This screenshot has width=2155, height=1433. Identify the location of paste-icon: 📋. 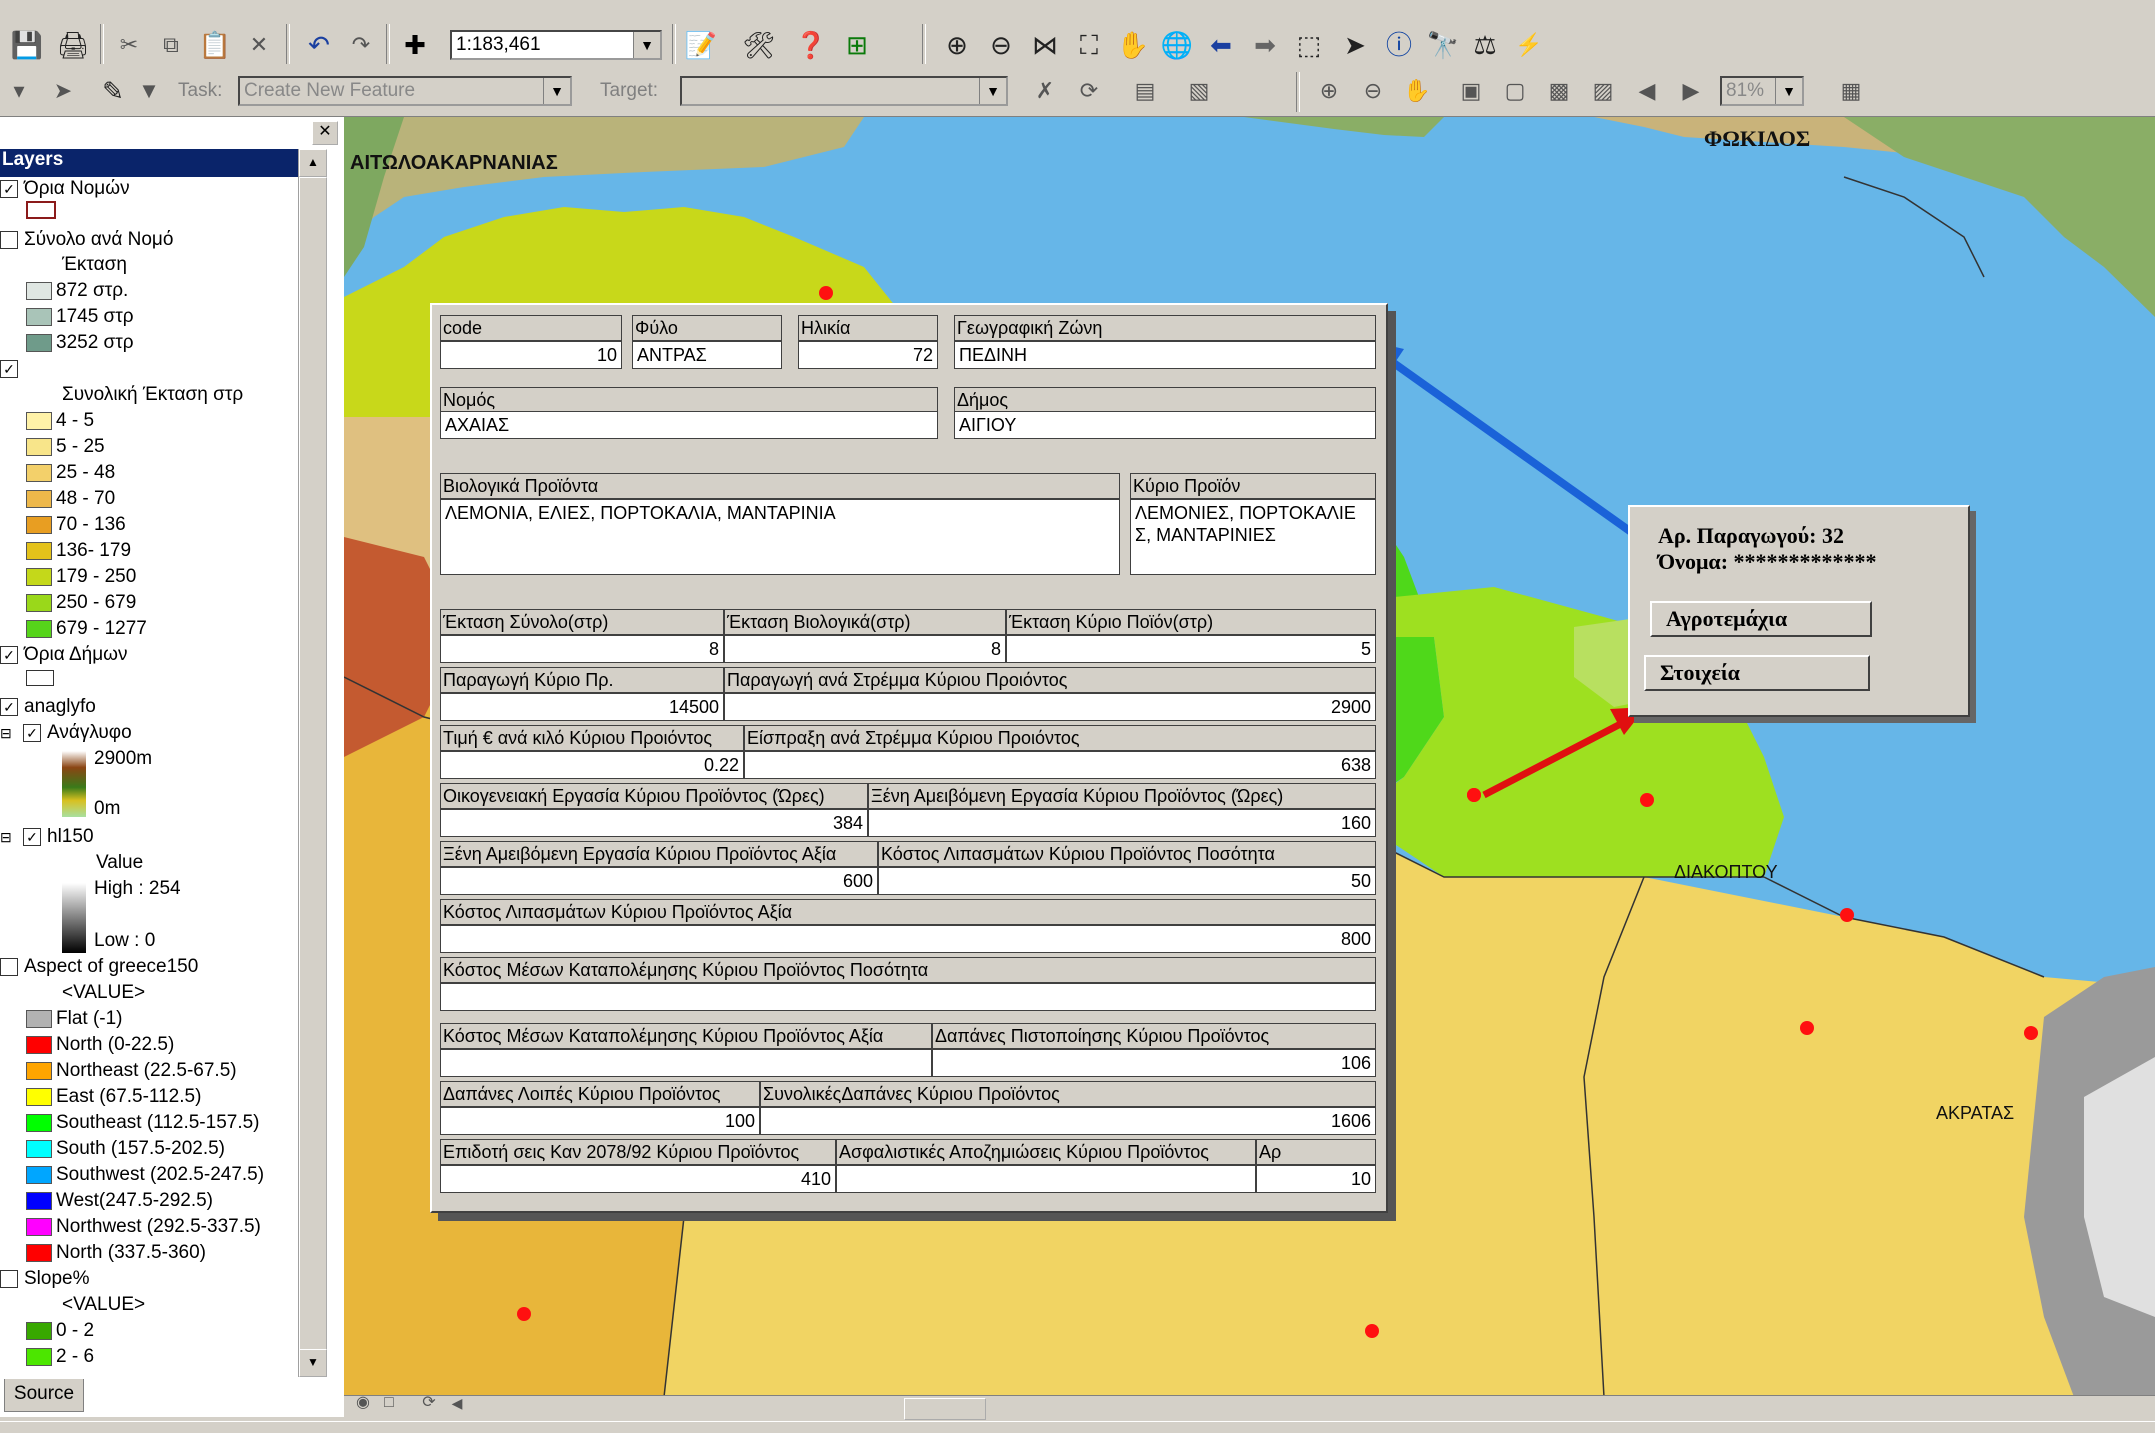
(215, 45).